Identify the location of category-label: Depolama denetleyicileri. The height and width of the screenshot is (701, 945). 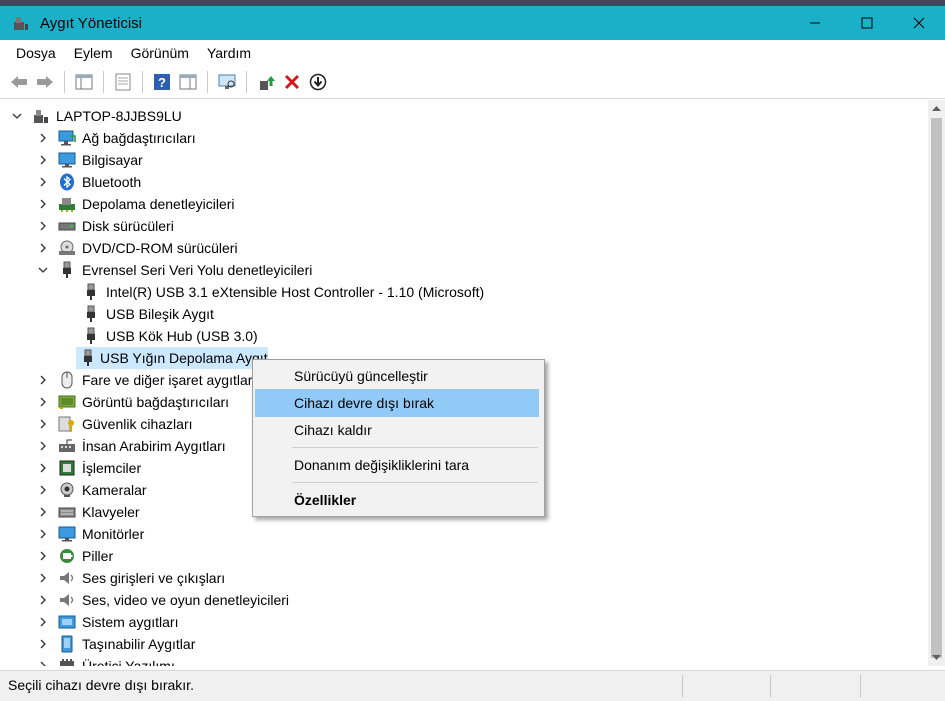
(158, 204).